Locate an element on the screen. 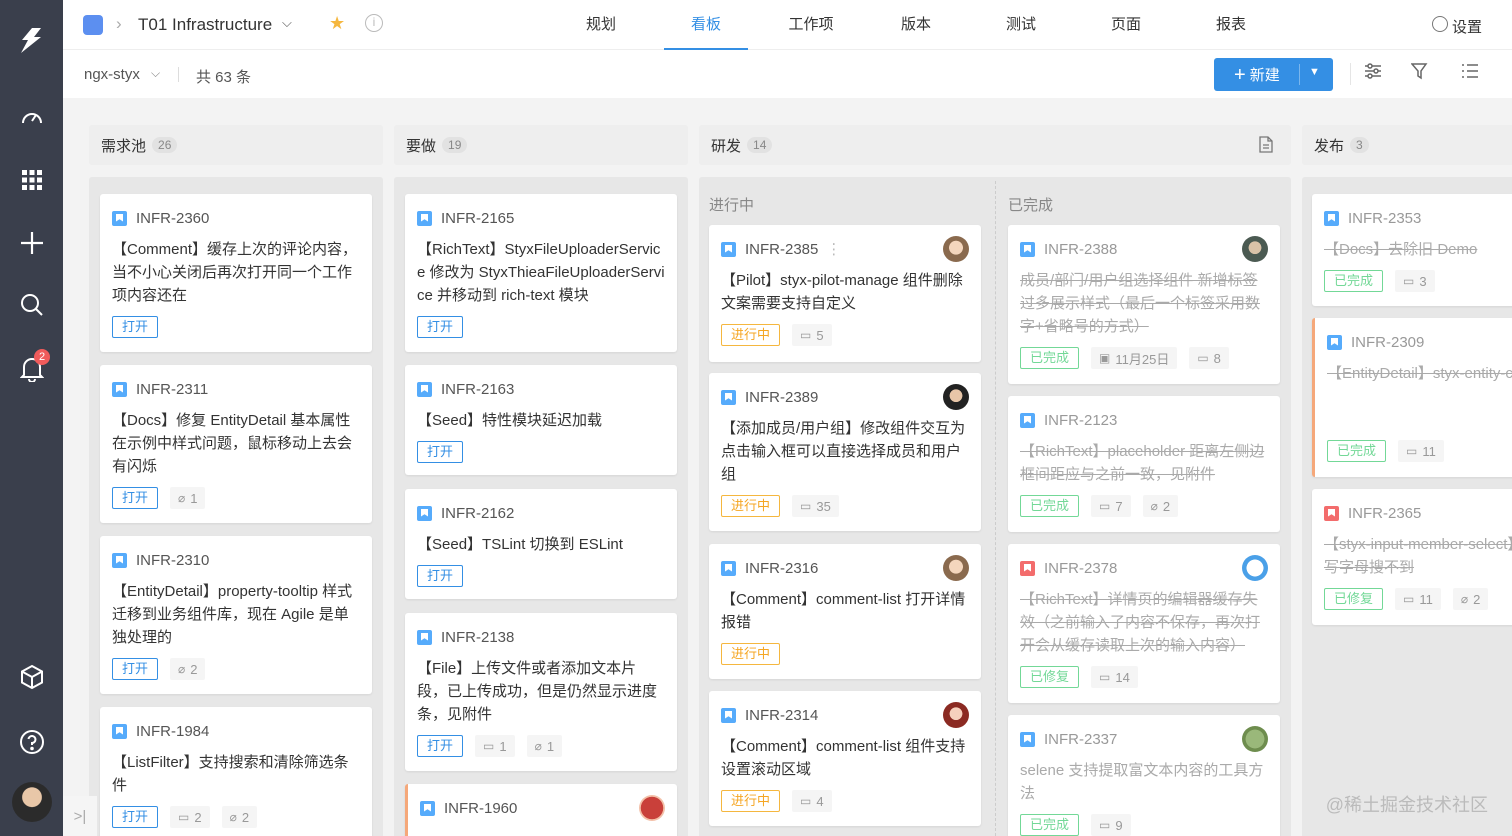  work-item-card: INFR-1960 is located at coordinates (541, 810).